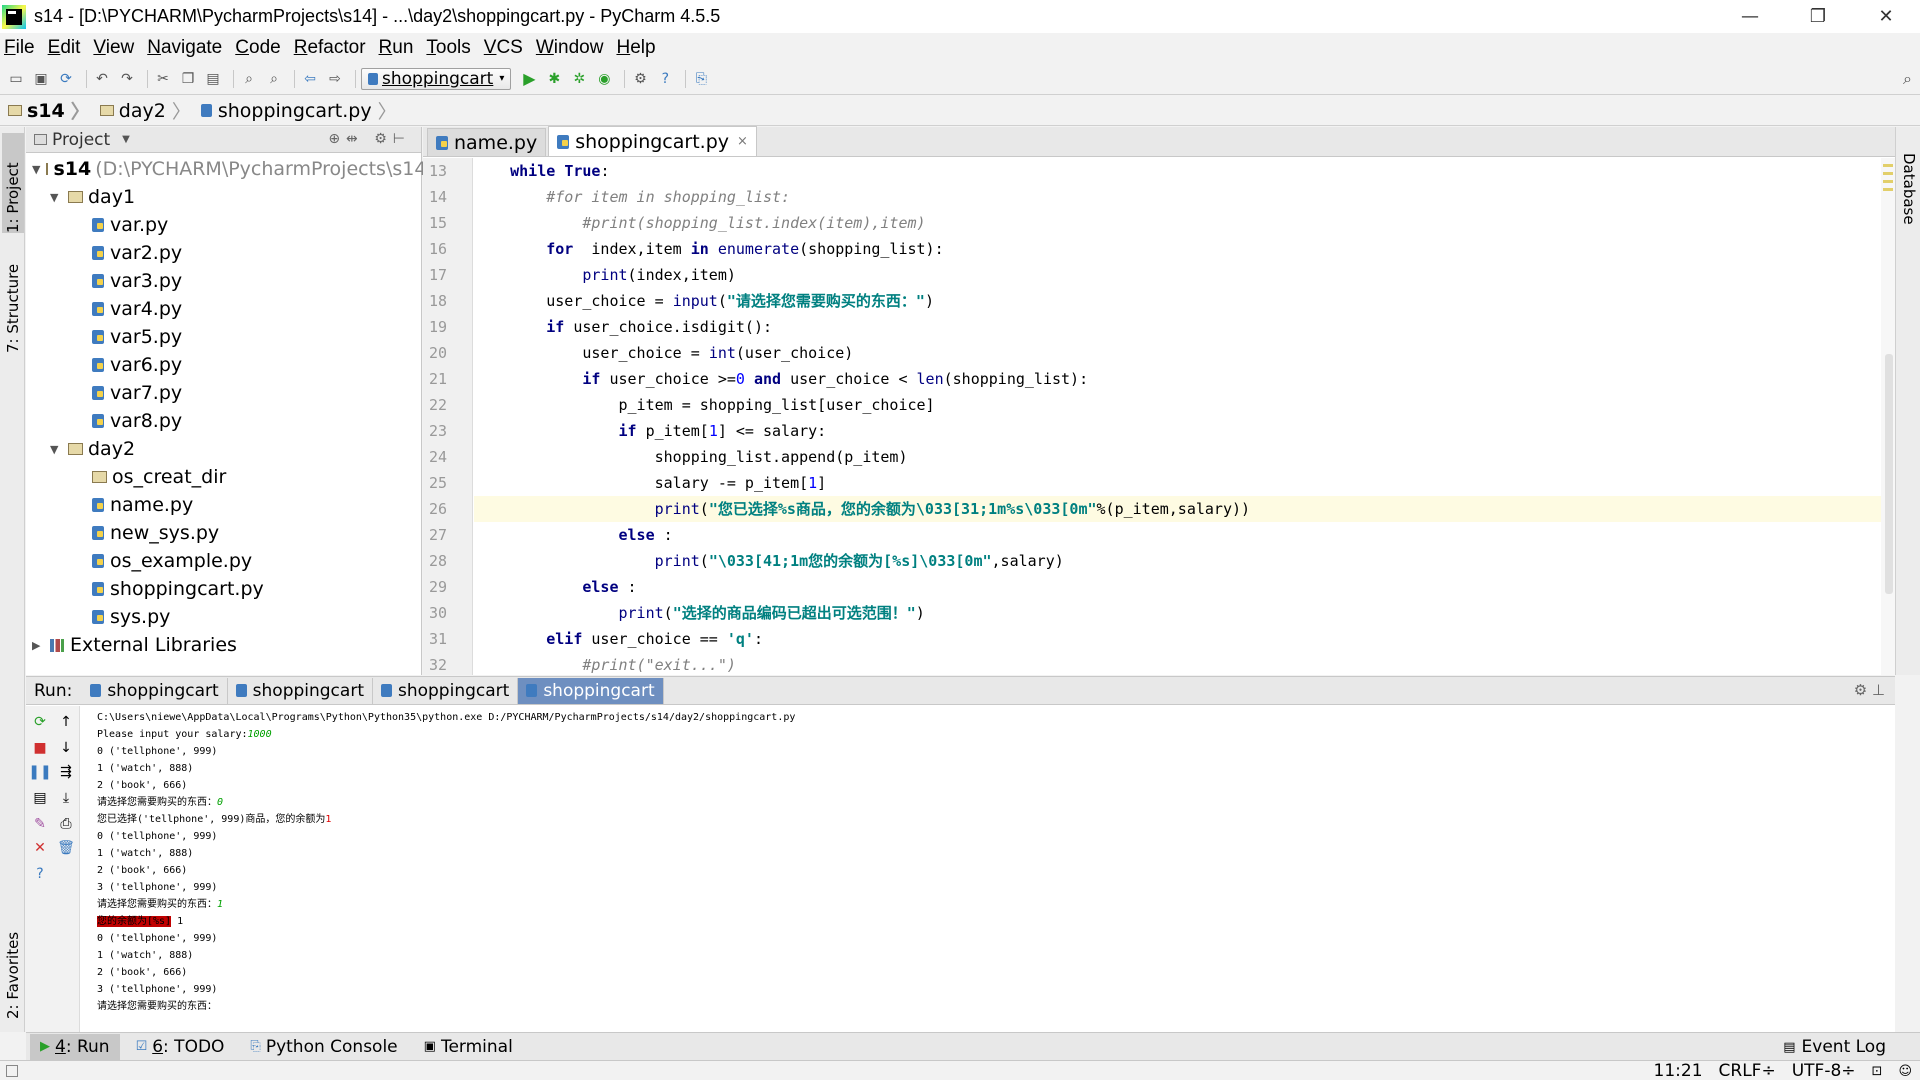  What do you see at coordinates (81, 140) in the screenshot?
I see `project-panel-title: Project` at bounding box center [81, 140].